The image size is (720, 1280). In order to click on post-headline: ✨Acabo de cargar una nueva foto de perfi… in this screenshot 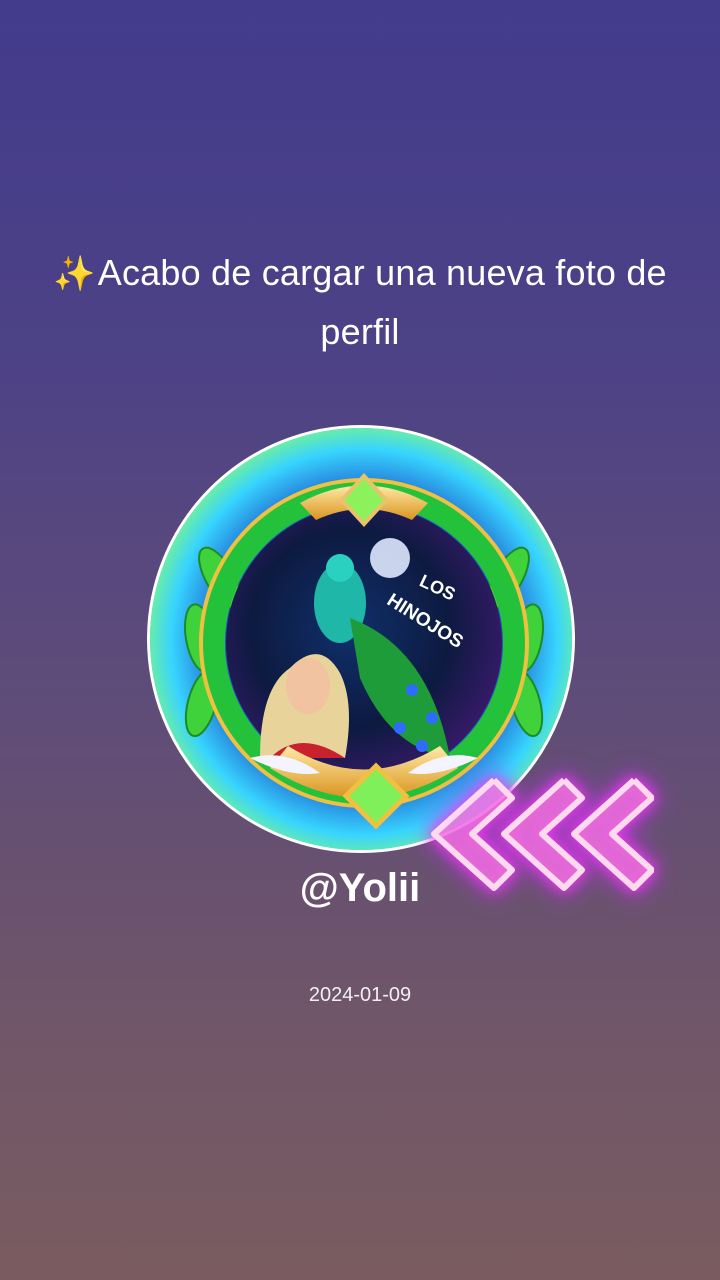, I will do `click(360, 302)`.